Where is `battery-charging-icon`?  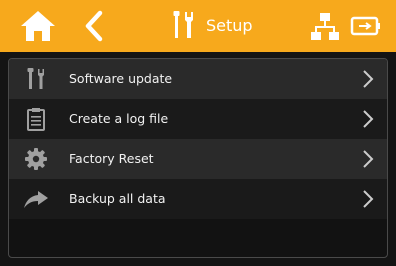 battery-charging-icon is located at coordinates (366, 26).